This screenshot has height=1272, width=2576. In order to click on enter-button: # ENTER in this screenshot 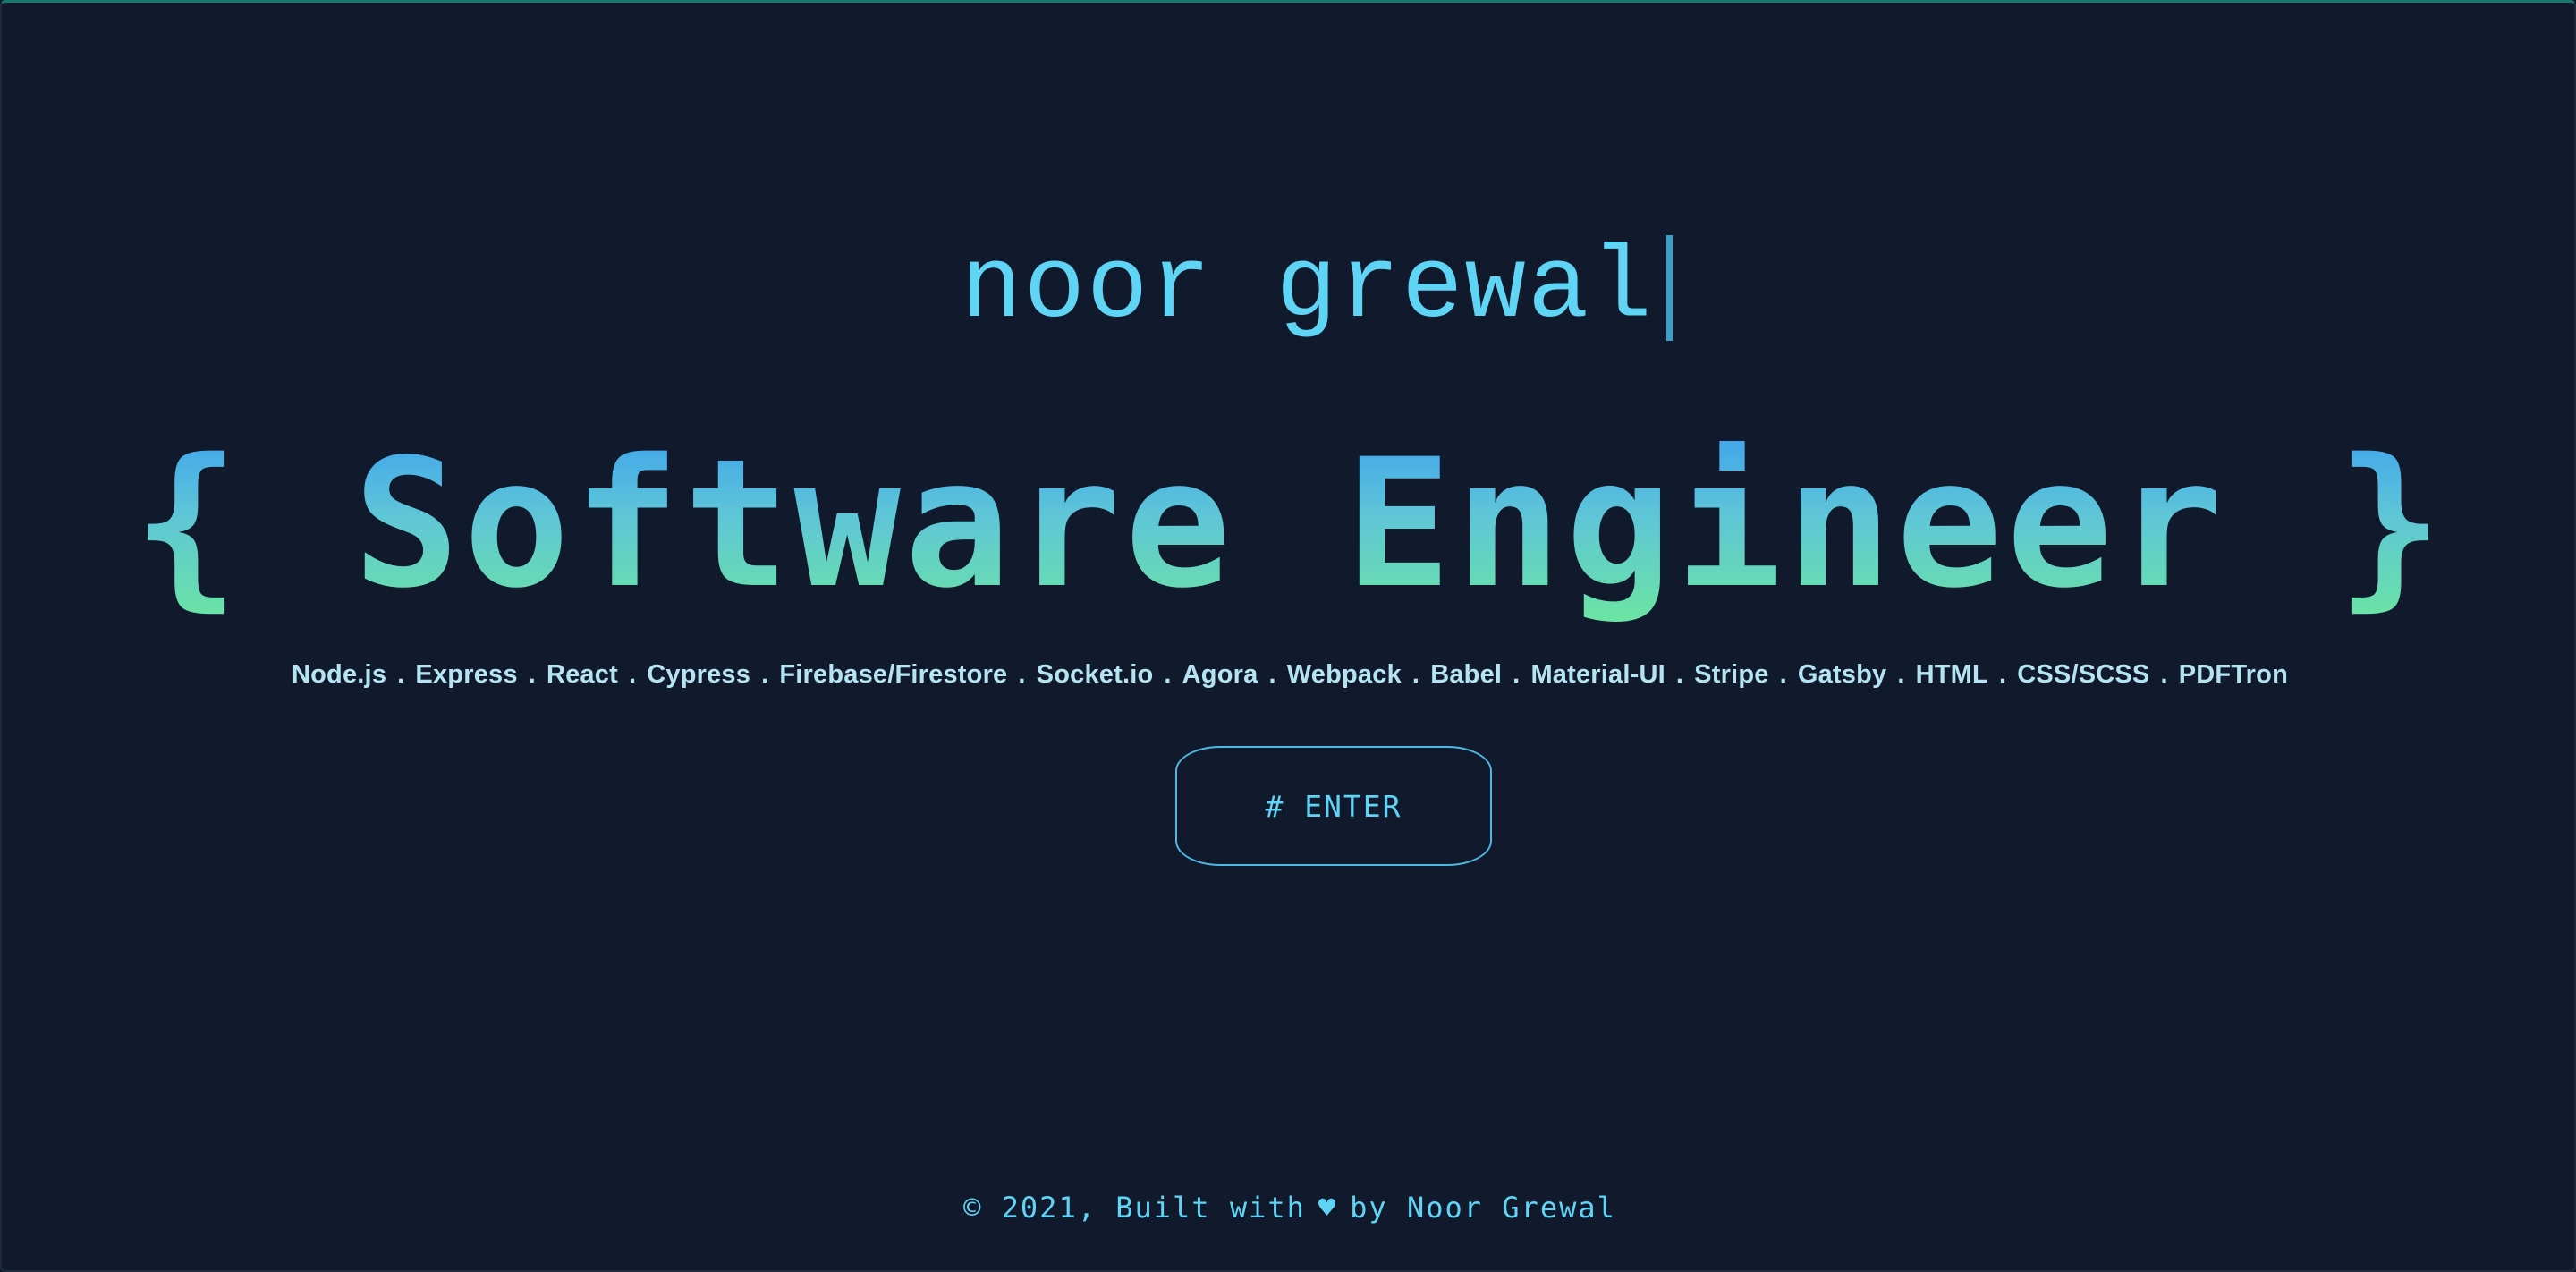, I will do `click(1333, 806)`.